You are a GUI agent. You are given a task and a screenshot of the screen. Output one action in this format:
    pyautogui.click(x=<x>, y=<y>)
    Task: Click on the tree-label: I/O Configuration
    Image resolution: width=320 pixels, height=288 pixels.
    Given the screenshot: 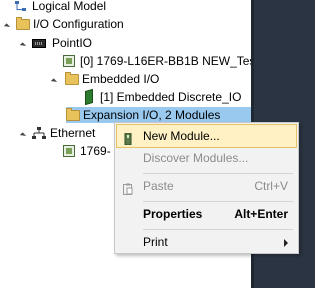 What is the action you would take?
    pyautogui.click(x=78, y=24)
    